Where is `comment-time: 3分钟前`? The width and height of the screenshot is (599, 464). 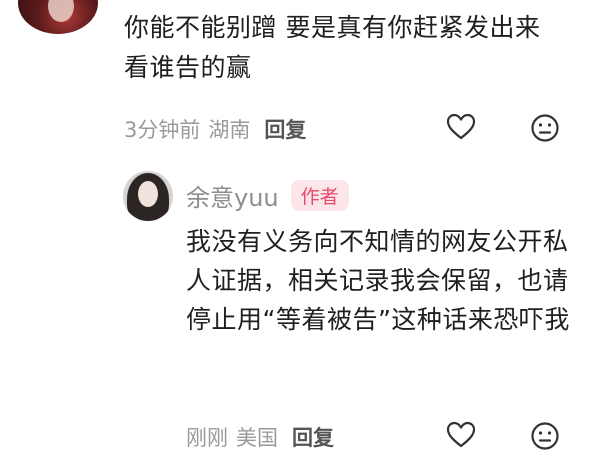
comment-time: 3分钟前 is located at coordinates (162, 130).